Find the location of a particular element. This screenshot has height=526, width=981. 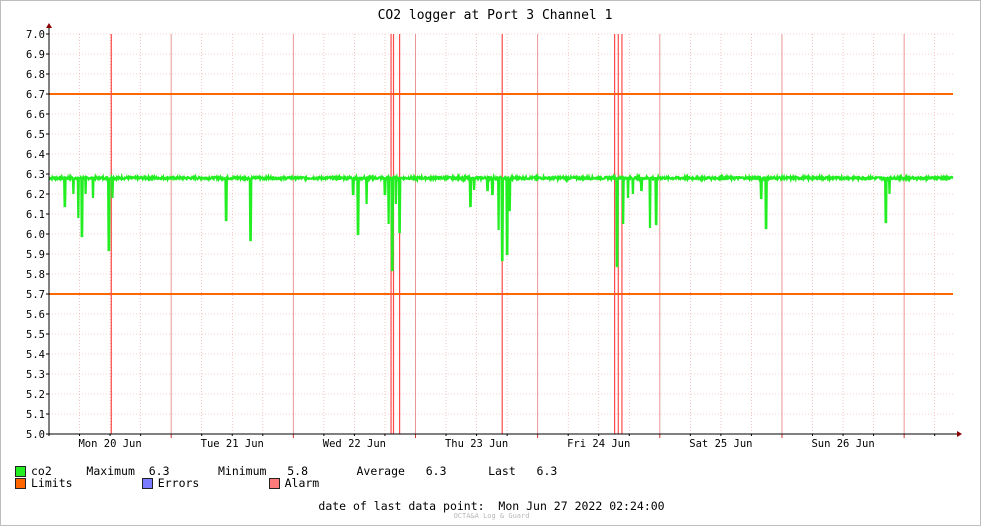

x-tick-label: Fri 24 Jun is located at coordinates (598, 444).